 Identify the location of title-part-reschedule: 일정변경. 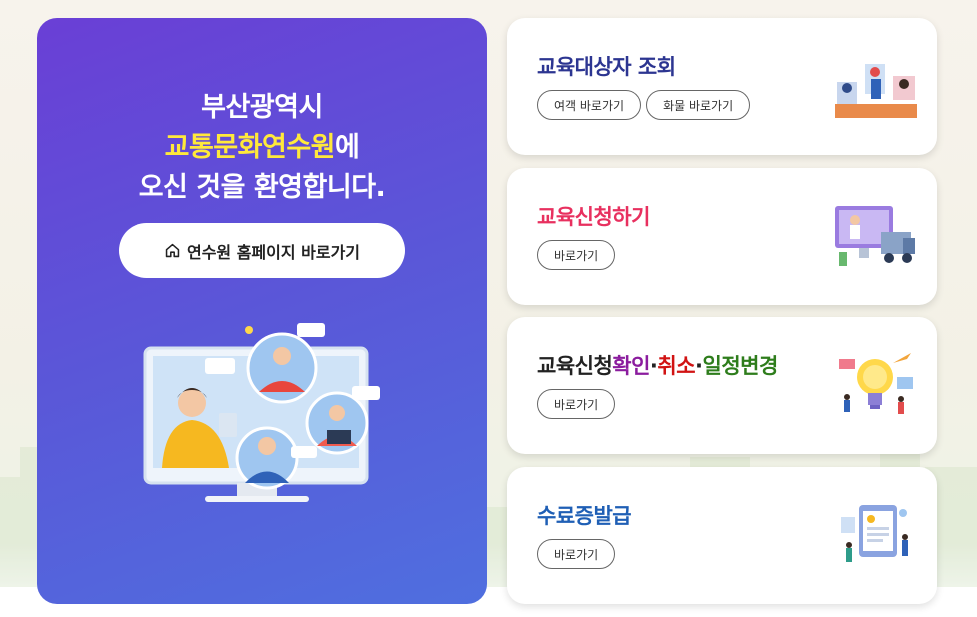
(740, 366).